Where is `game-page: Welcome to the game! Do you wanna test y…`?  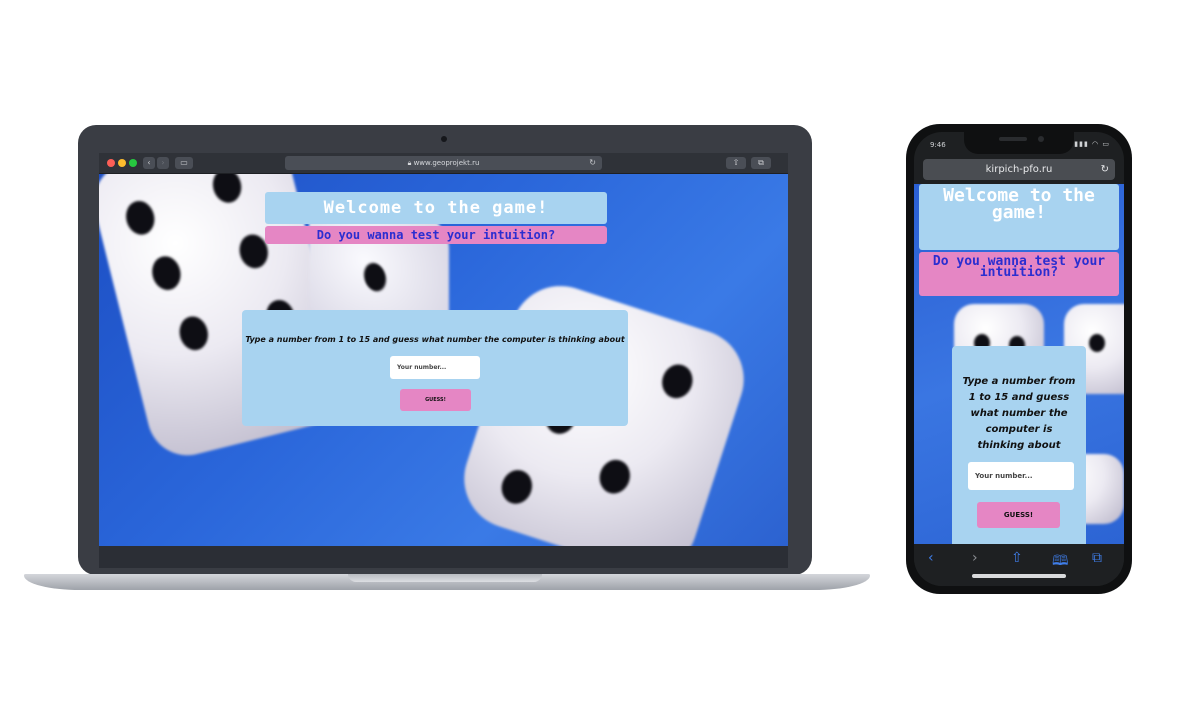 game-page: Welcome to the game! Do you wanna test y… is located at coordinates (1019, 364).